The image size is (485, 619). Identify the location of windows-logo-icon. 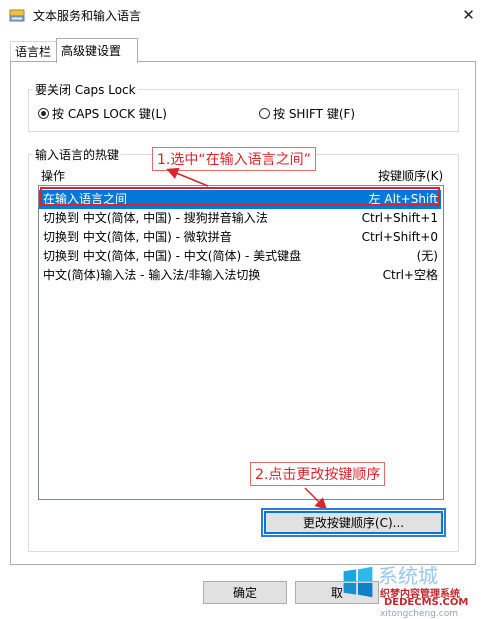
(358, 582).